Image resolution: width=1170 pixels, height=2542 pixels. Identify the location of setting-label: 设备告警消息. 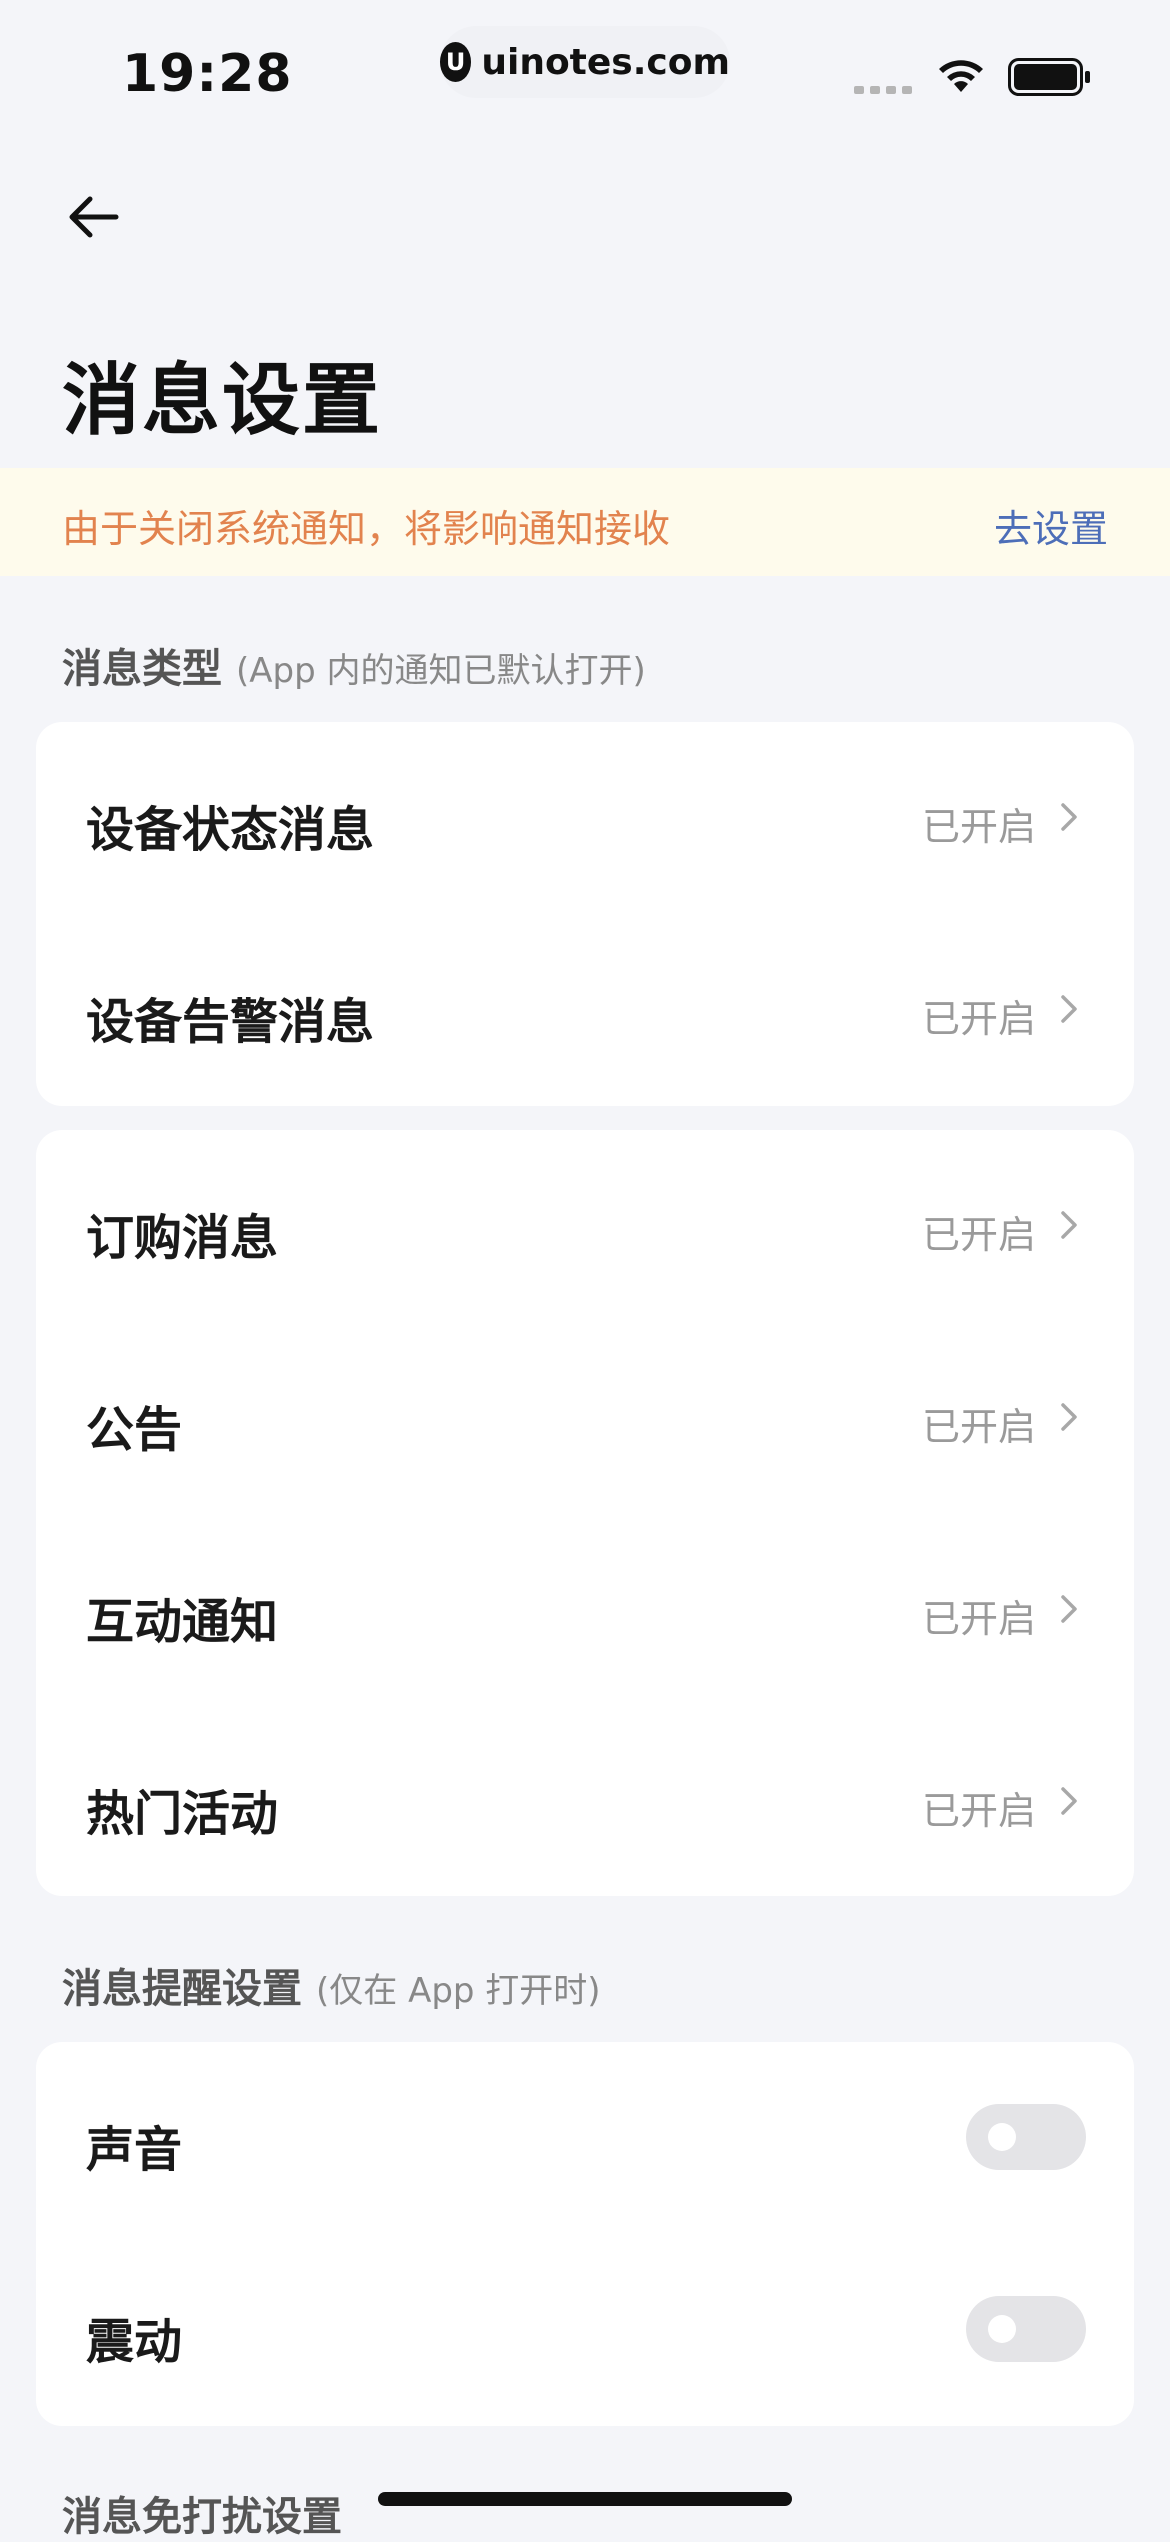
(230, 1022).